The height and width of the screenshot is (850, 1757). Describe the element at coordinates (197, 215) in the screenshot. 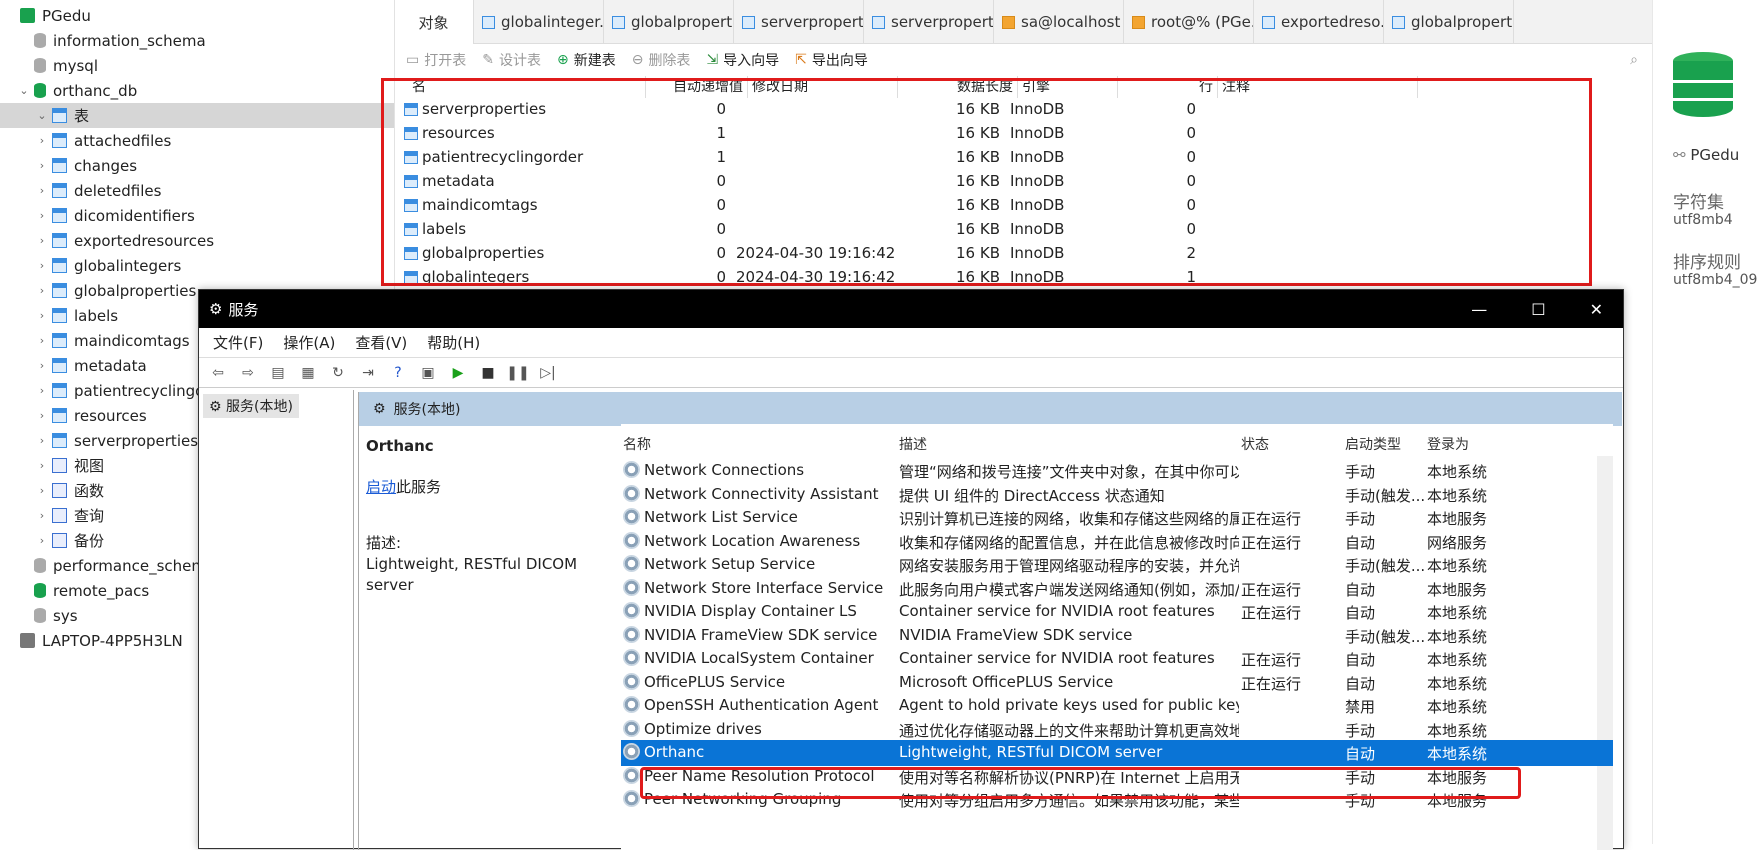

I see `tree-item: › dicomidentifiers` at that location.